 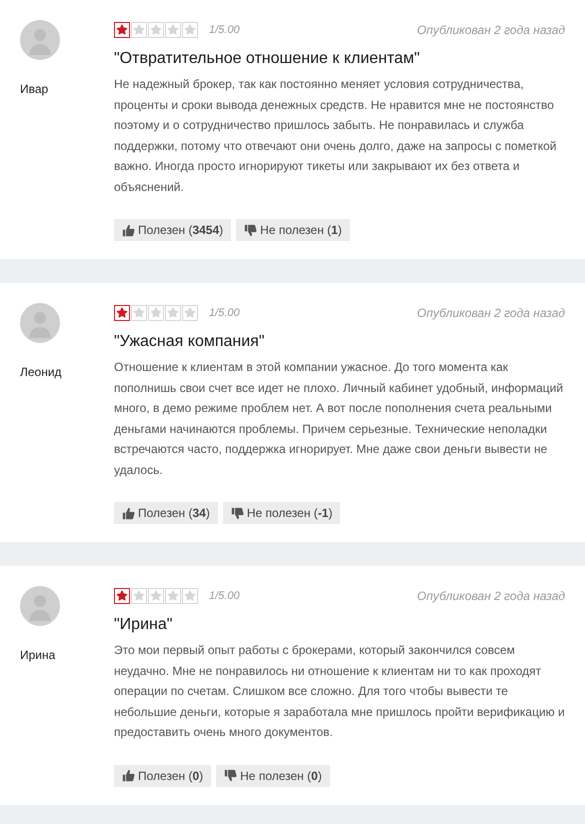 I want to click on not-helpful-button: Не полезен (0), so click(x=273, y=775).